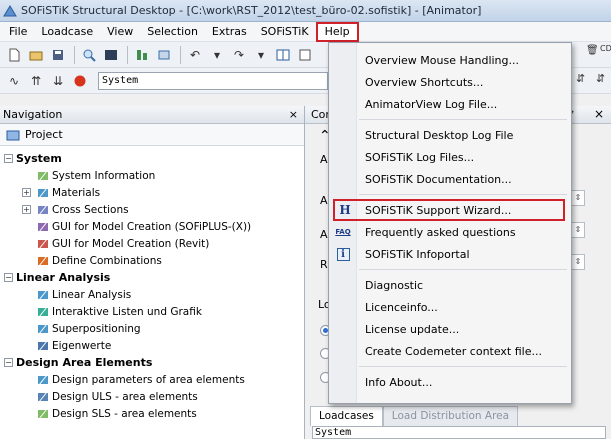  What do you see at coordinates (394, 285) in the screenshot?
I see `menu-item-label: Diagnostic` at bounding box center [394, 285].